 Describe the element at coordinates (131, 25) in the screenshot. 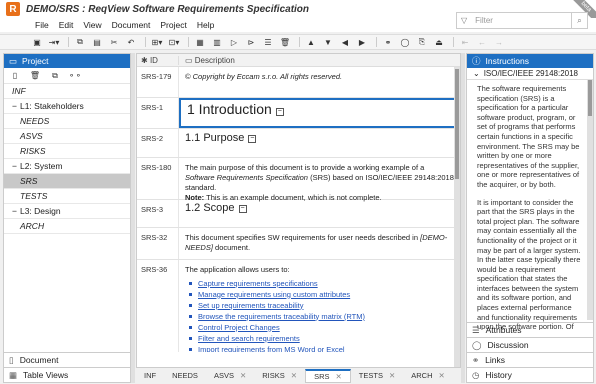

I see `menu-document: Document` at that location.